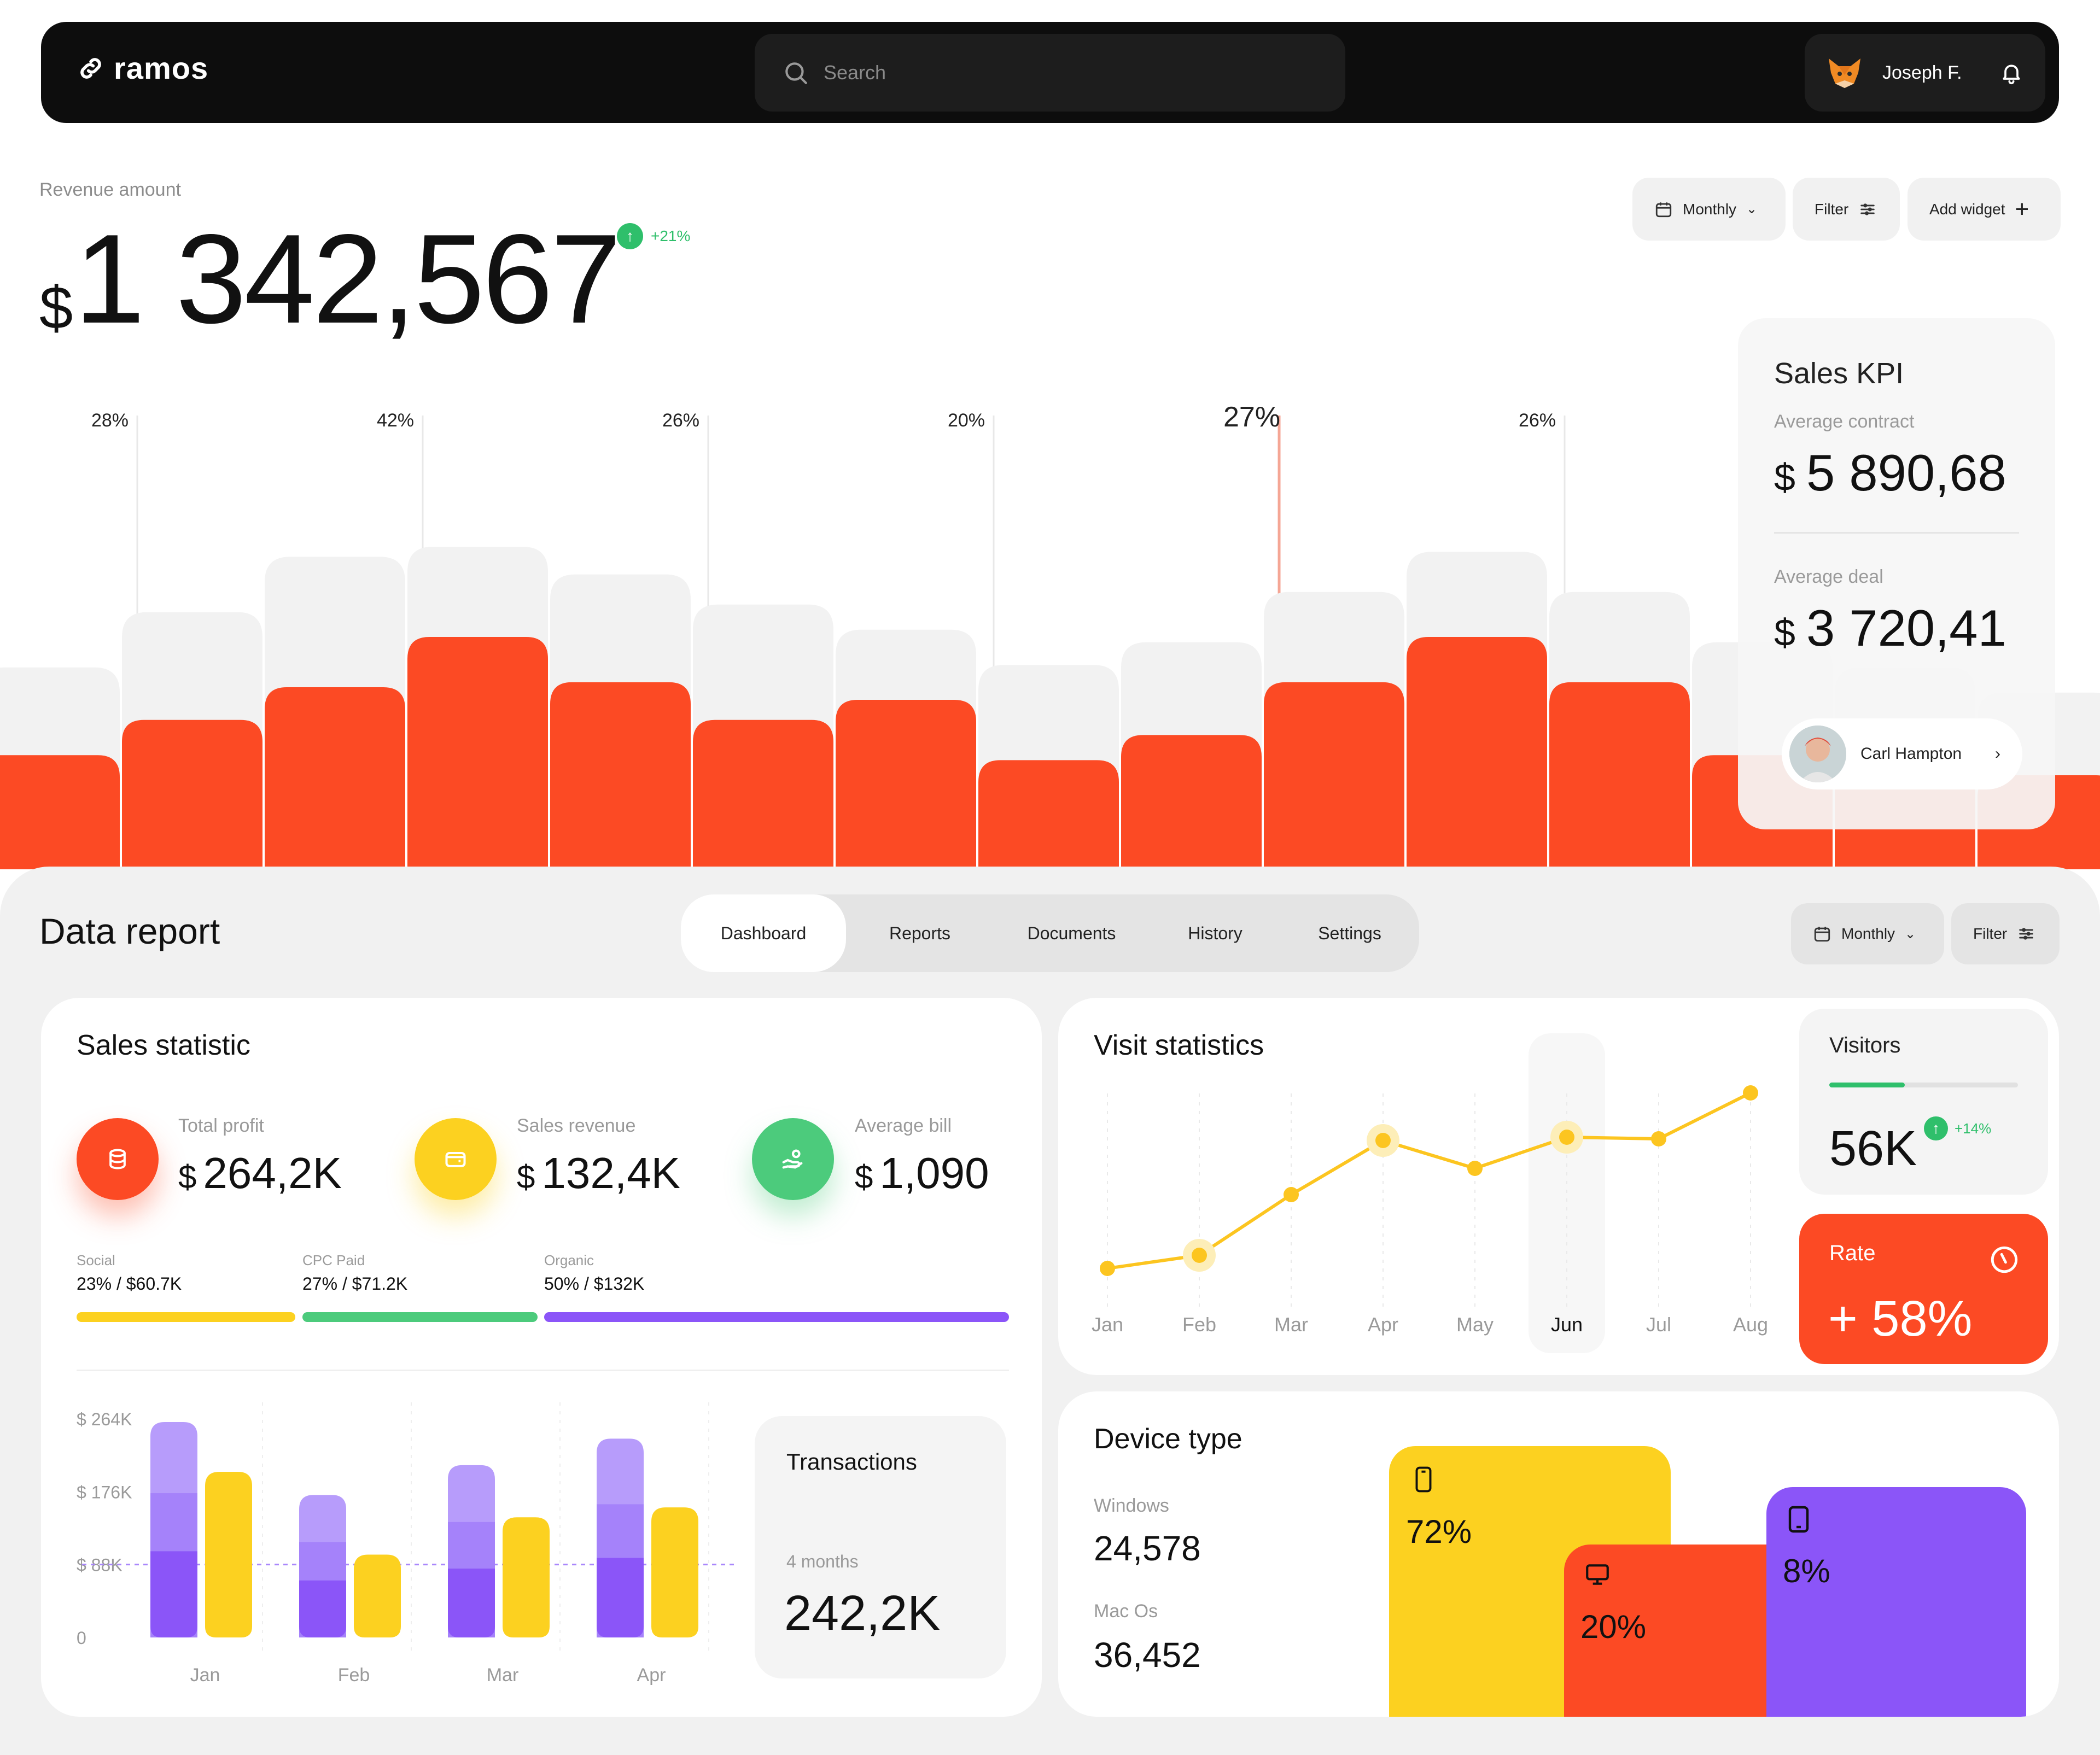 This screenshot has height=1755, width=2100. I want to click on revenue-icon-circle, so click(456, 1159).